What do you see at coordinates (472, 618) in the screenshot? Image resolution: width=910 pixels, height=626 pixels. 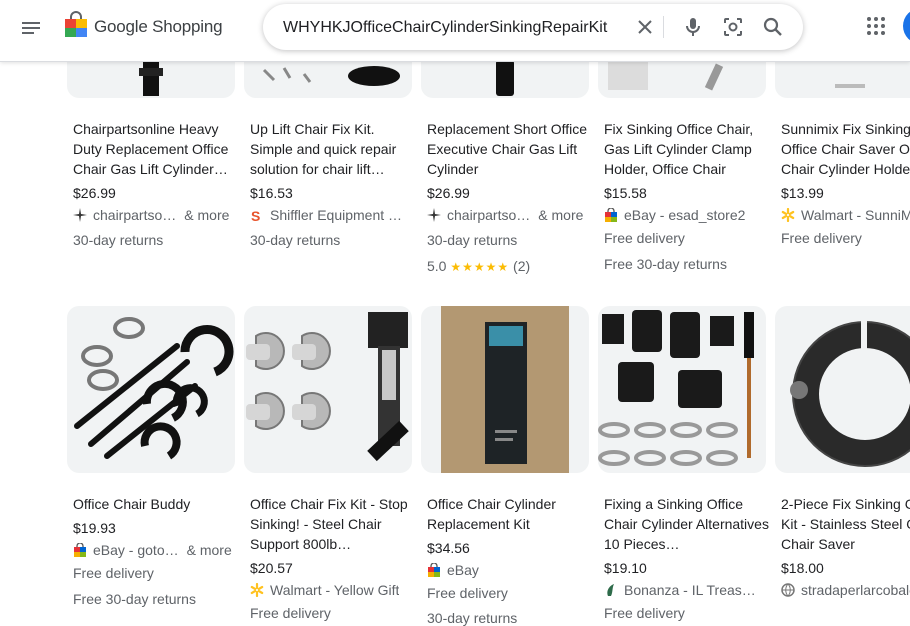 I see `returns-info: 30-day returns` at bounding box center [472, 618].